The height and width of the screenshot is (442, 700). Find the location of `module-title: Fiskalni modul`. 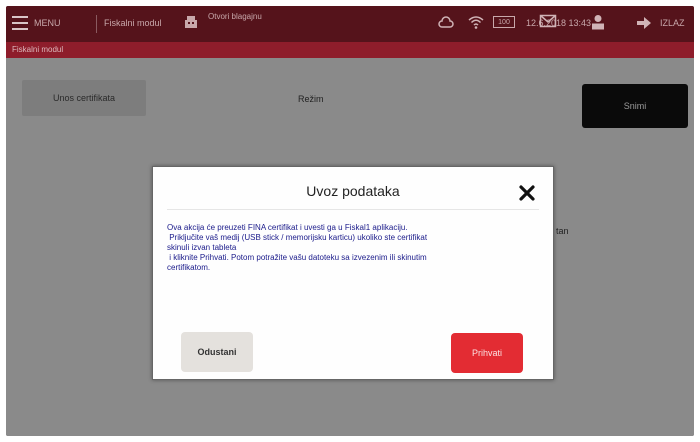

module-title: Fiskalni modul is located at coordinates (133, 23).